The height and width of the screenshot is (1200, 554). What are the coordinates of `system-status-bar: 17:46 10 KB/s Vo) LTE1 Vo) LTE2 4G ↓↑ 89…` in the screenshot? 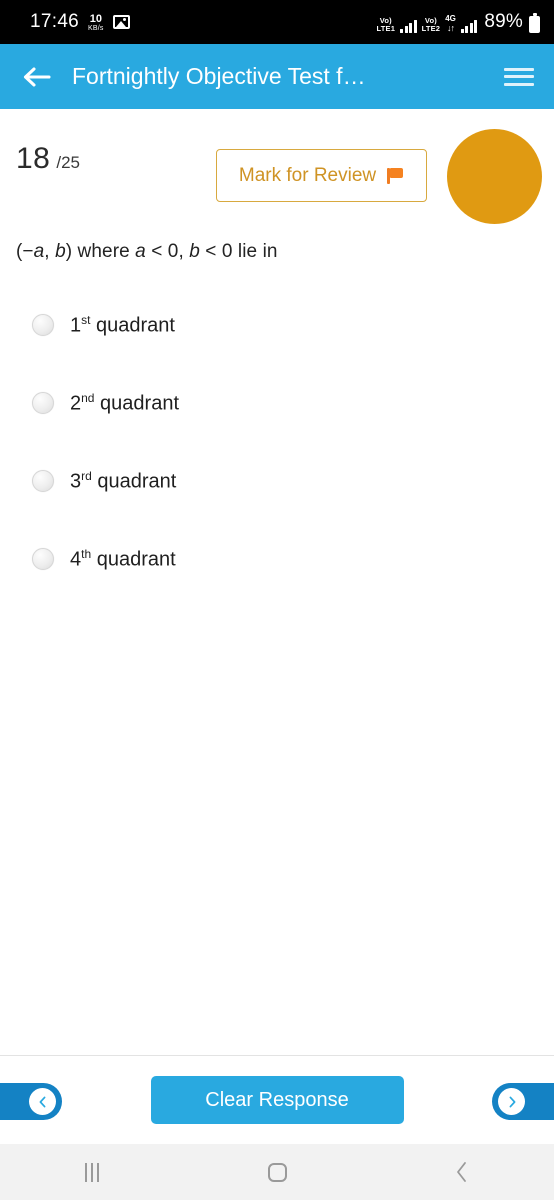 It's located at (277, 22).